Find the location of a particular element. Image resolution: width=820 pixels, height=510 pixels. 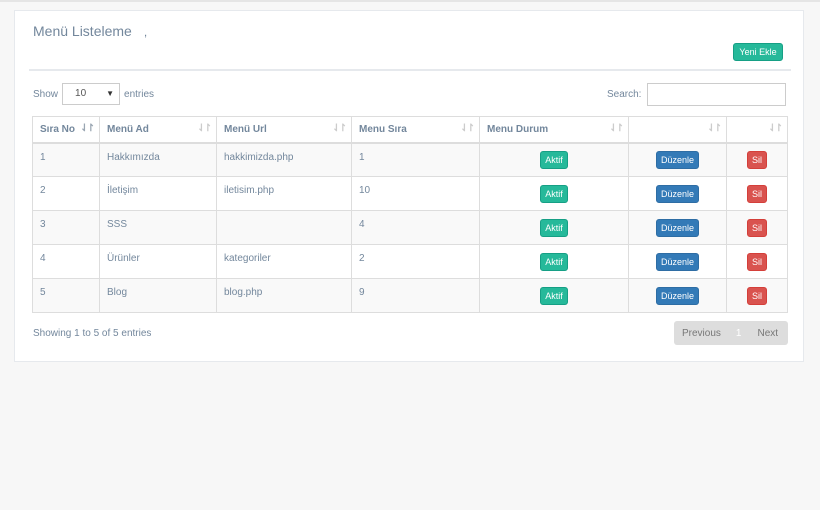

row-url is located at coordinates (284, 215).